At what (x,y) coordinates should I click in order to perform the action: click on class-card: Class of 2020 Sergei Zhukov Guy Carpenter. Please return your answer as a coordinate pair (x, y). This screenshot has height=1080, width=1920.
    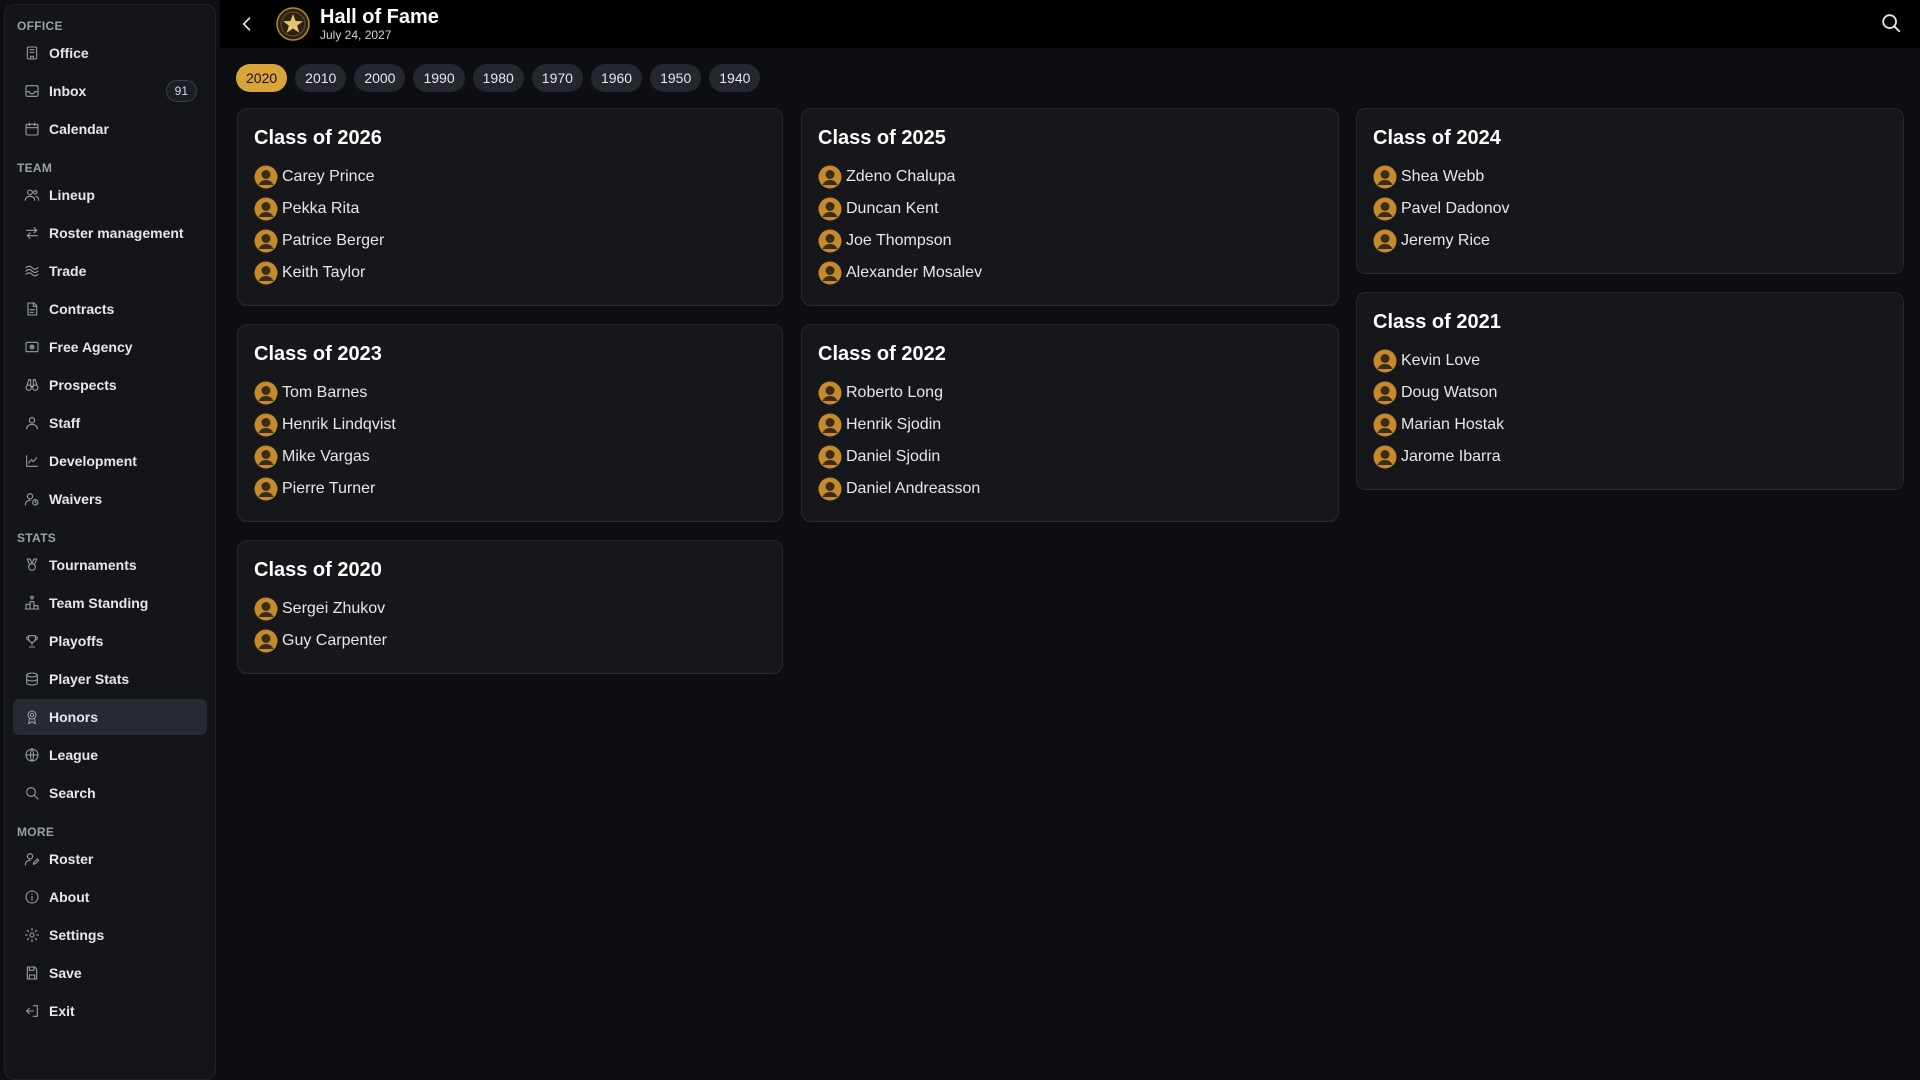
    Looking at the image, I should click on (510, 607).